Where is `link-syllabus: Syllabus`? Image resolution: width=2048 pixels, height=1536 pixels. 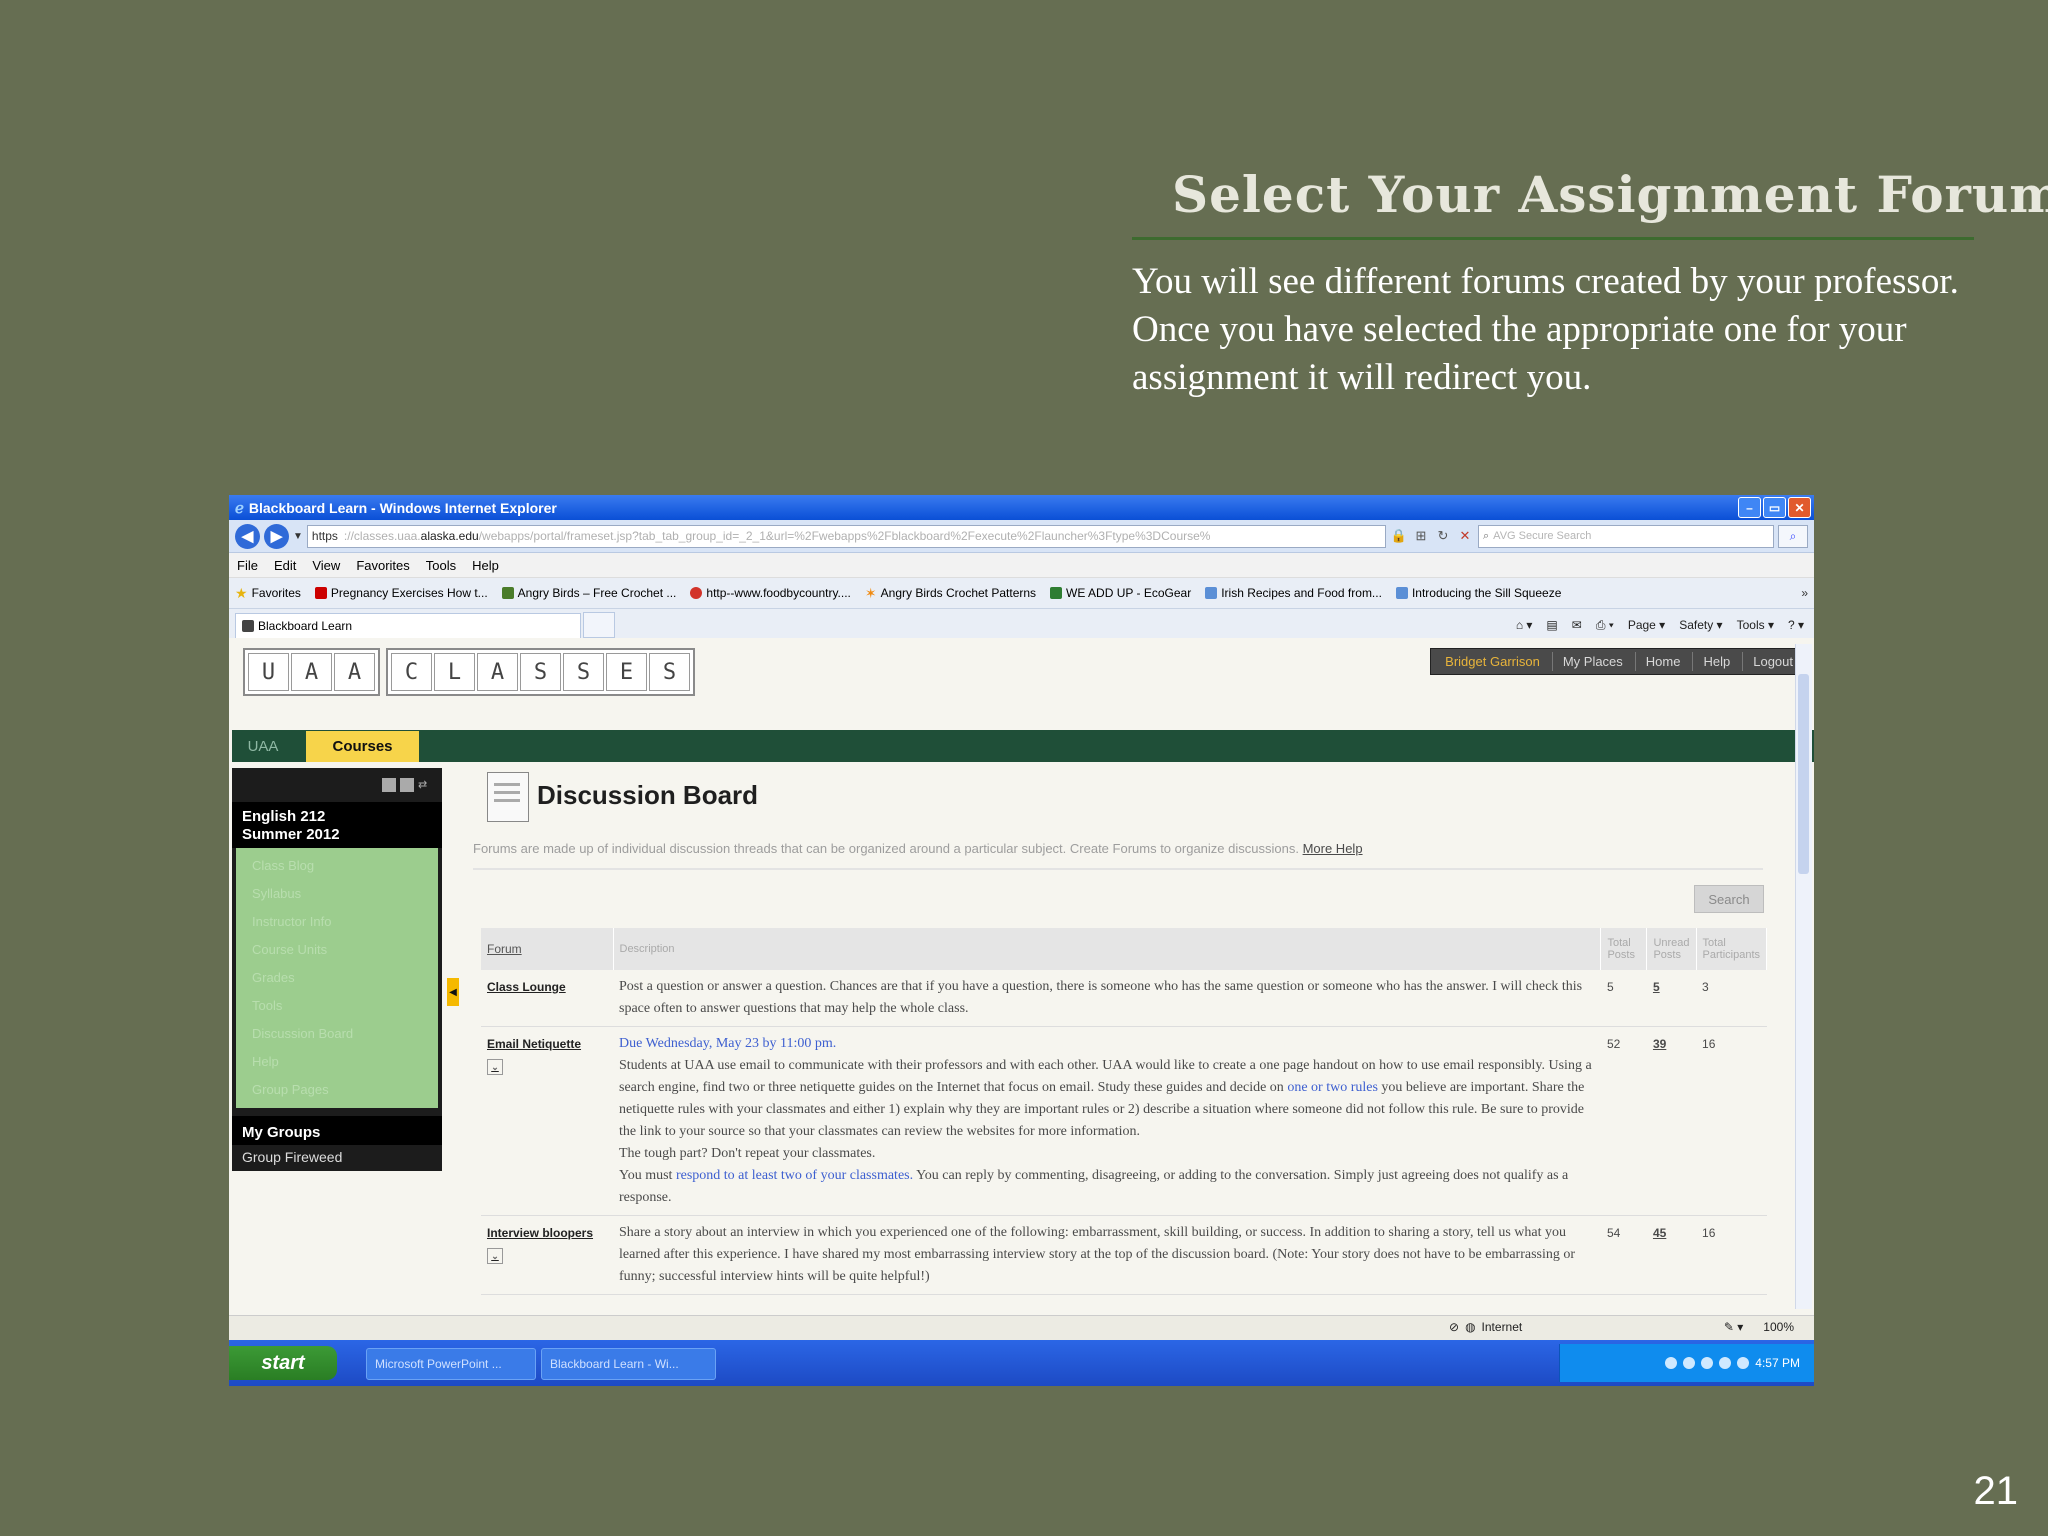
link-syllabus: Syllabus is located at coordinates (345, 894).